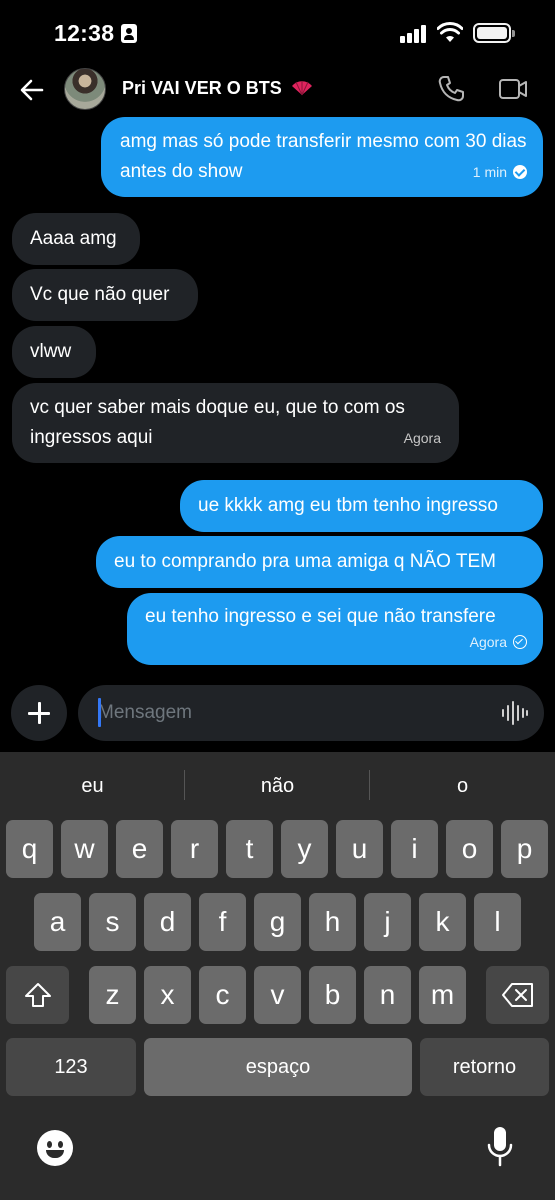  Describe the element at coordinates (489, 172) in the screenshot. I see `message-time: 1 min` at that location.